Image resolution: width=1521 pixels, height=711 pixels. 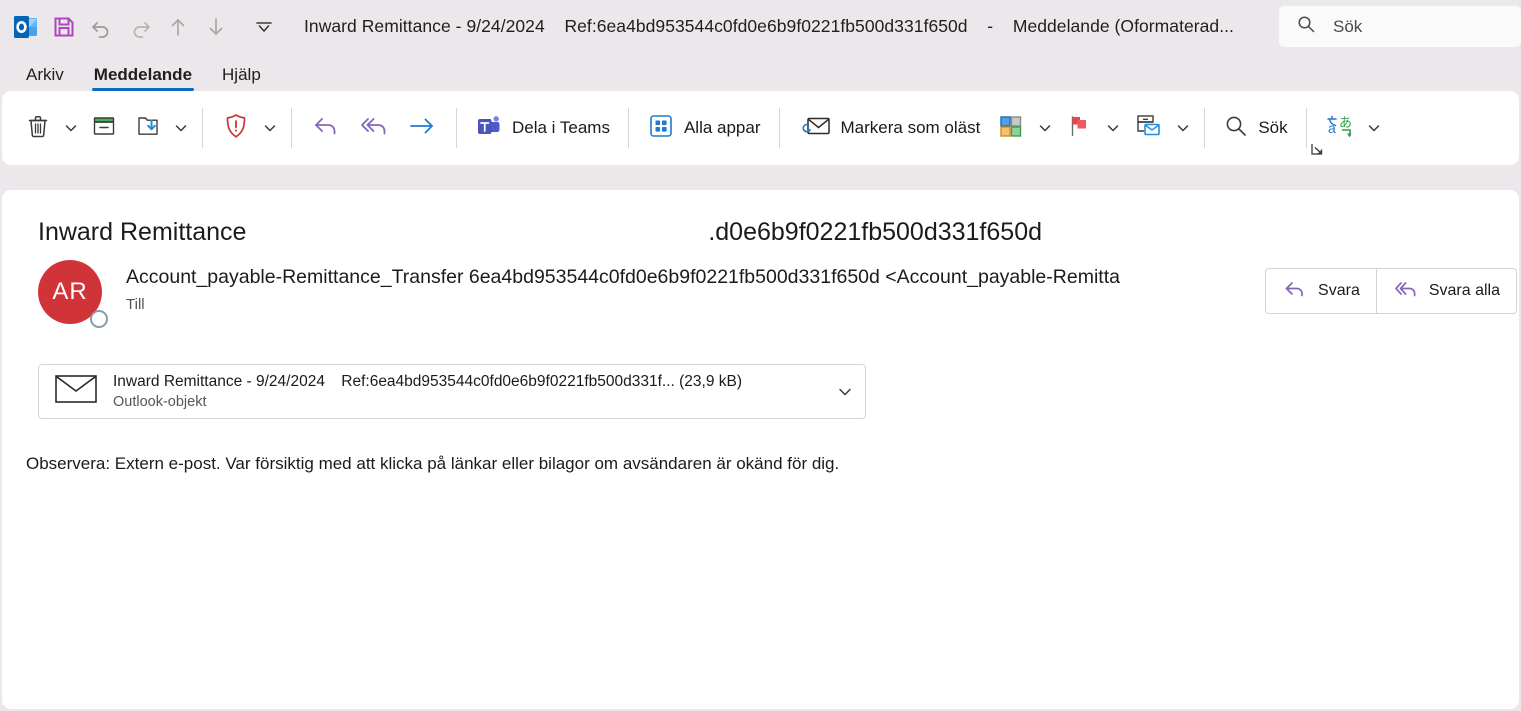 I want to click on translate-icon: a あ, so click(x=1340, y=128).